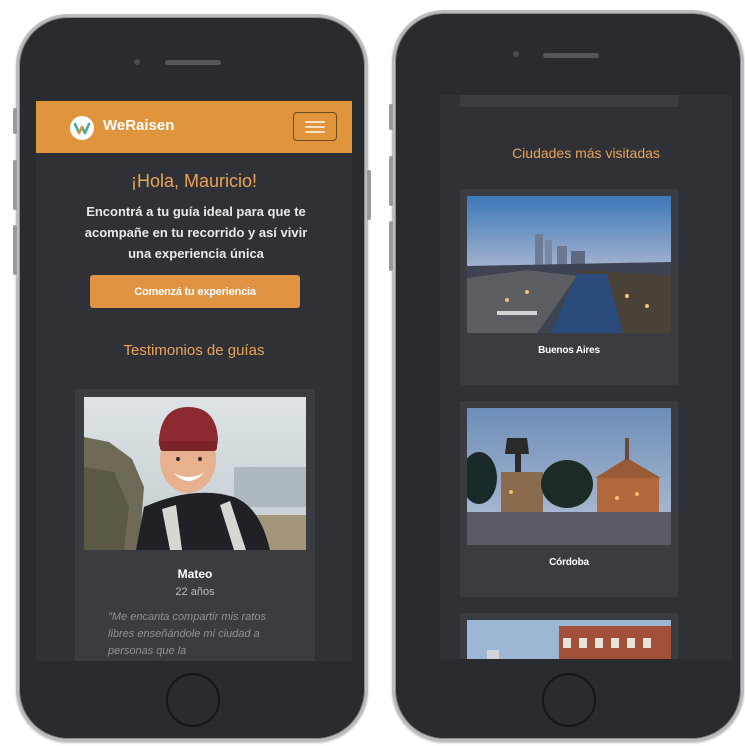  I want to click on city-name: Córdoba, so click(569, 562).